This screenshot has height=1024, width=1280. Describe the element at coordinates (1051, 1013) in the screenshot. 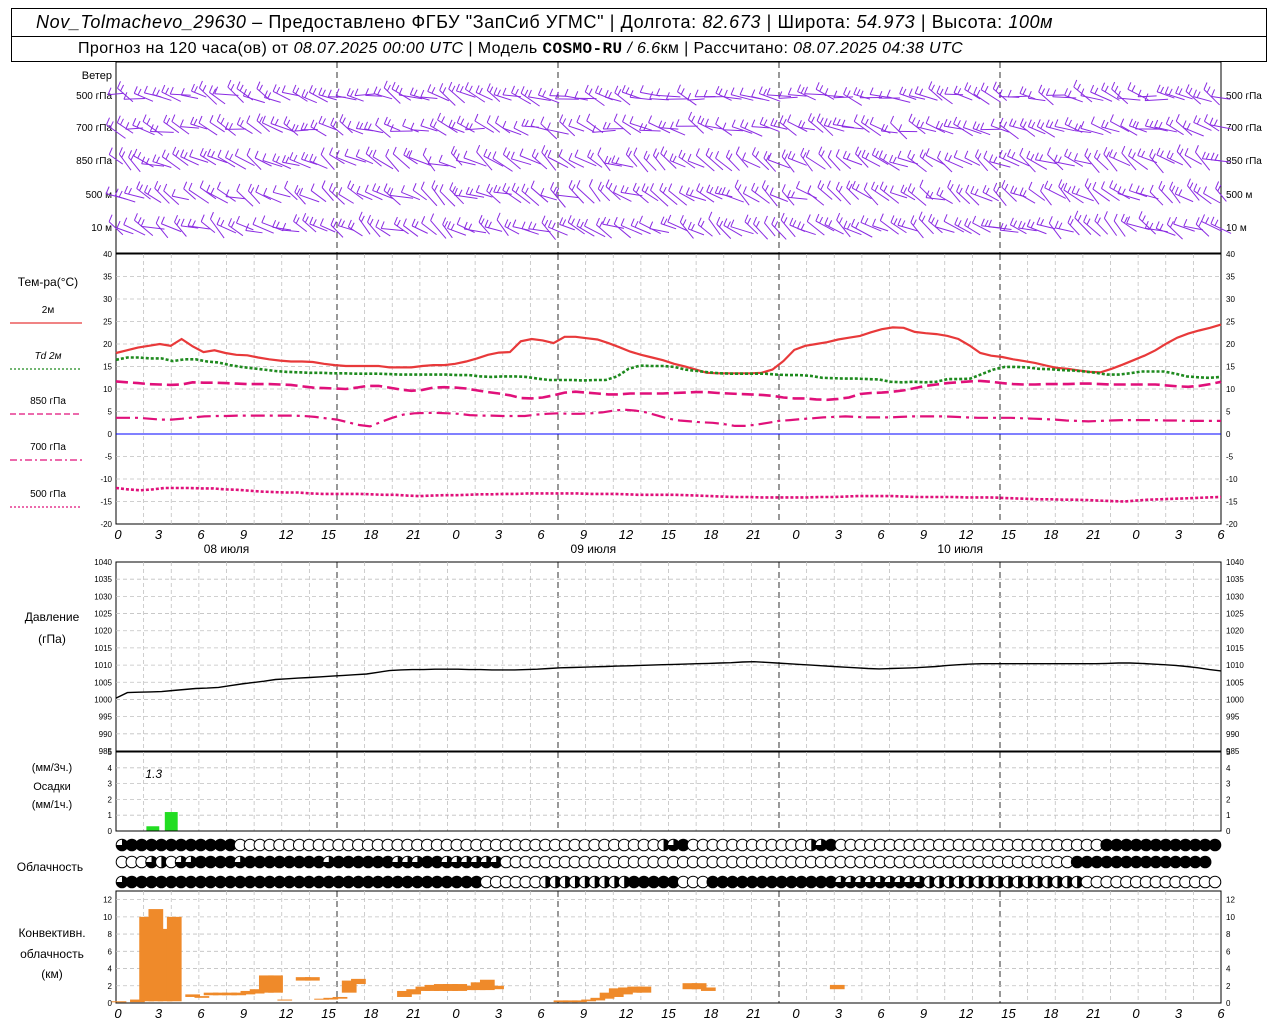

I see `x-tick-label: 18` at that location.